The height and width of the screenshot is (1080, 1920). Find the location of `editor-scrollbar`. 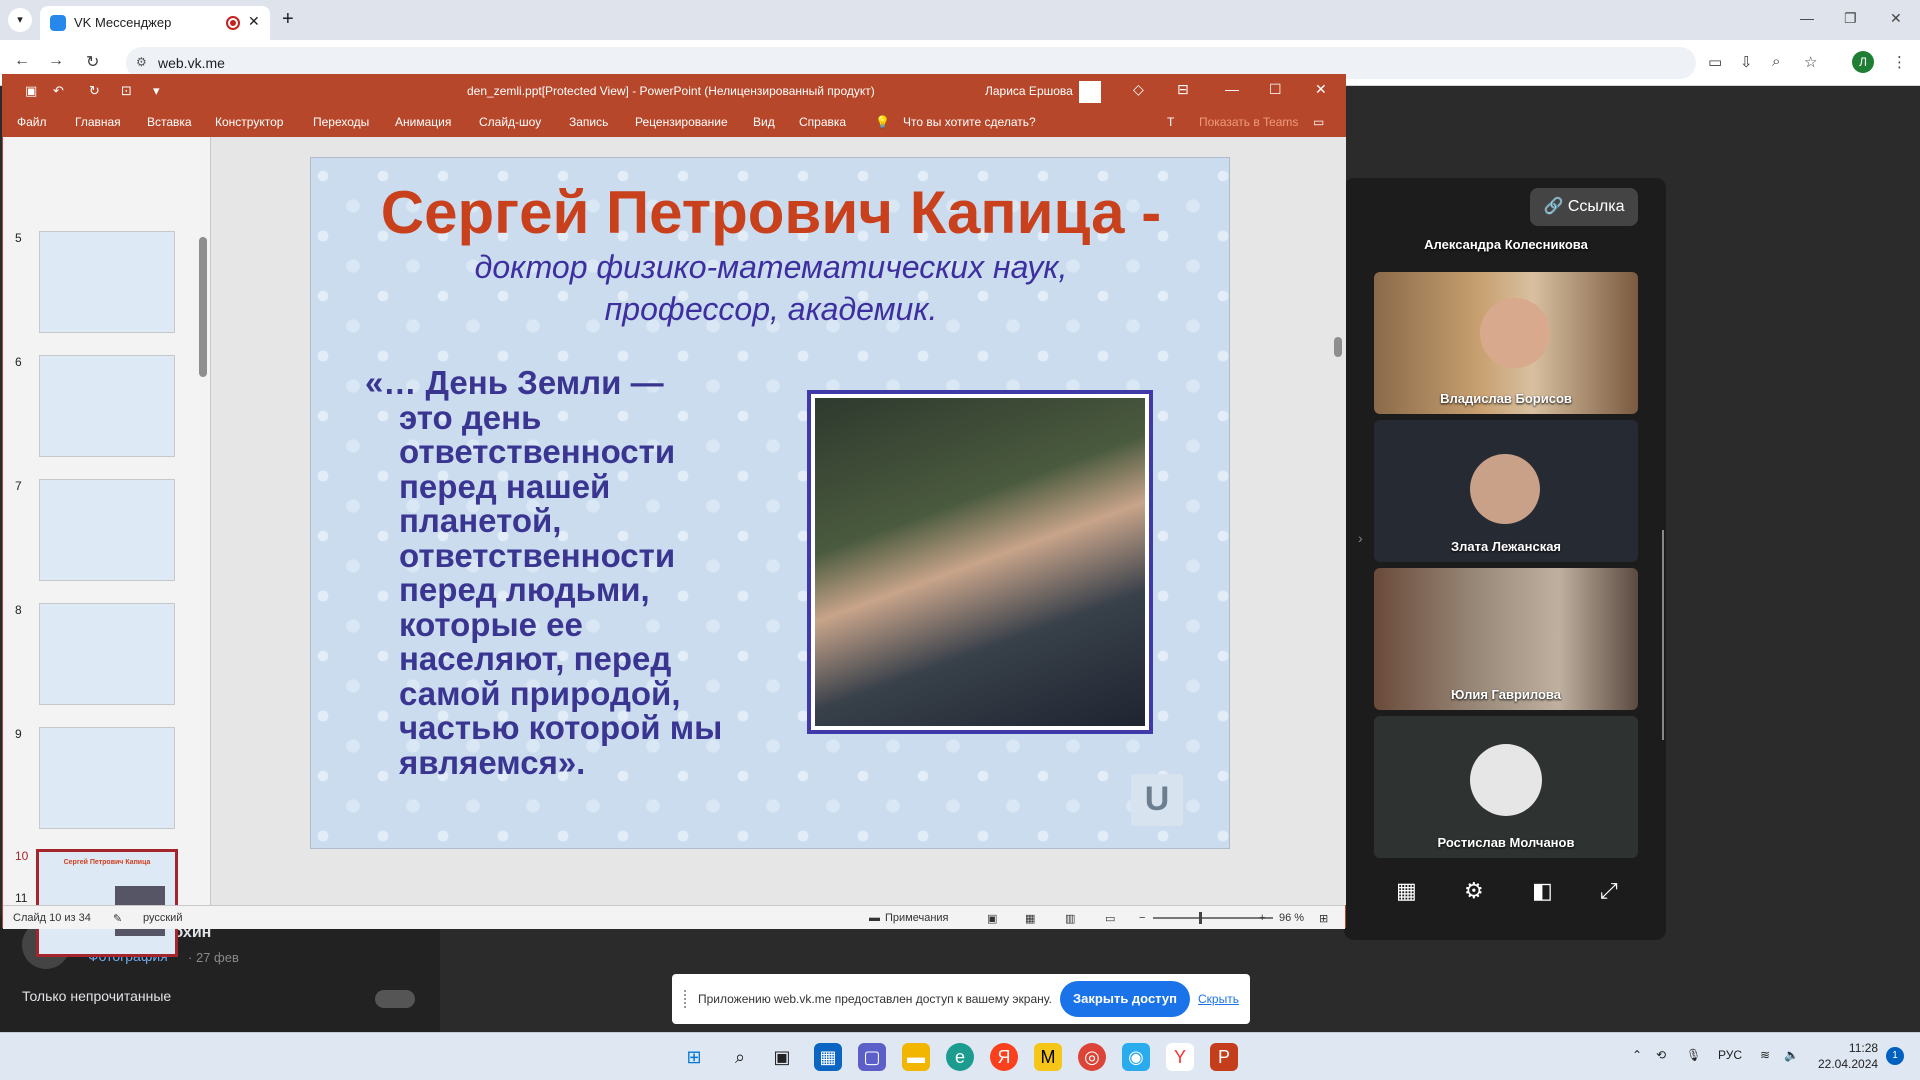

editor-scrollbar is located at coordinates (1338, 347).